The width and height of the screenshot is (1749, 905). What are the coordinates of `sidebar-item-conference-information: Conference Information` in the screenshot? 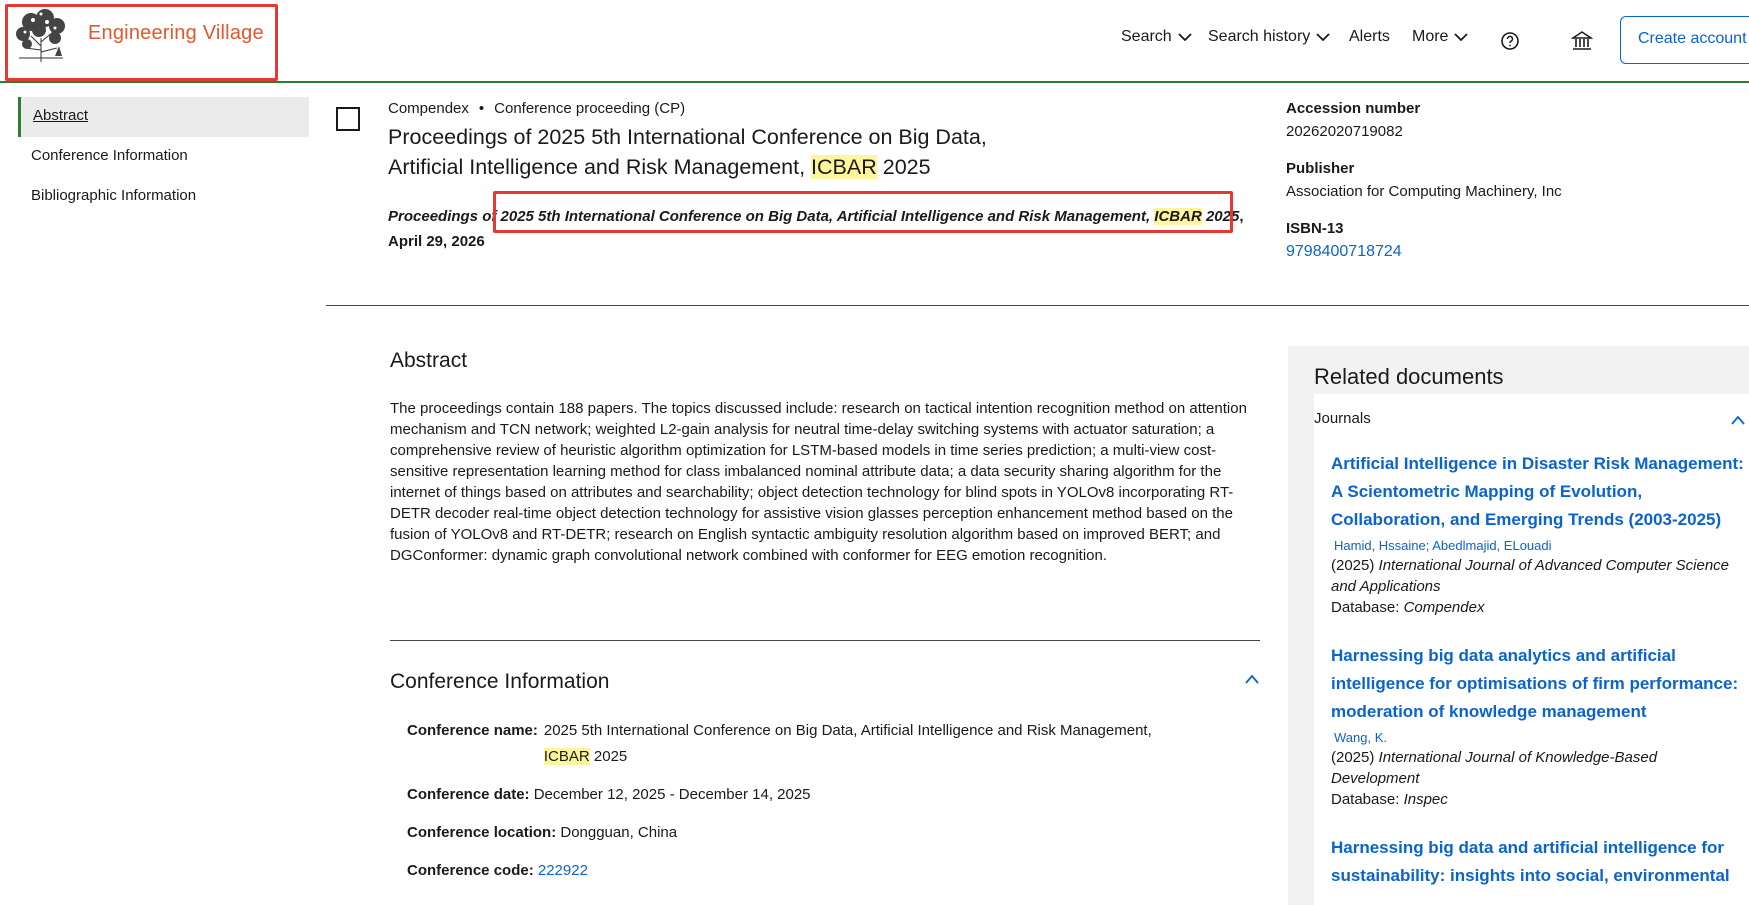 It's located at (163, 157).